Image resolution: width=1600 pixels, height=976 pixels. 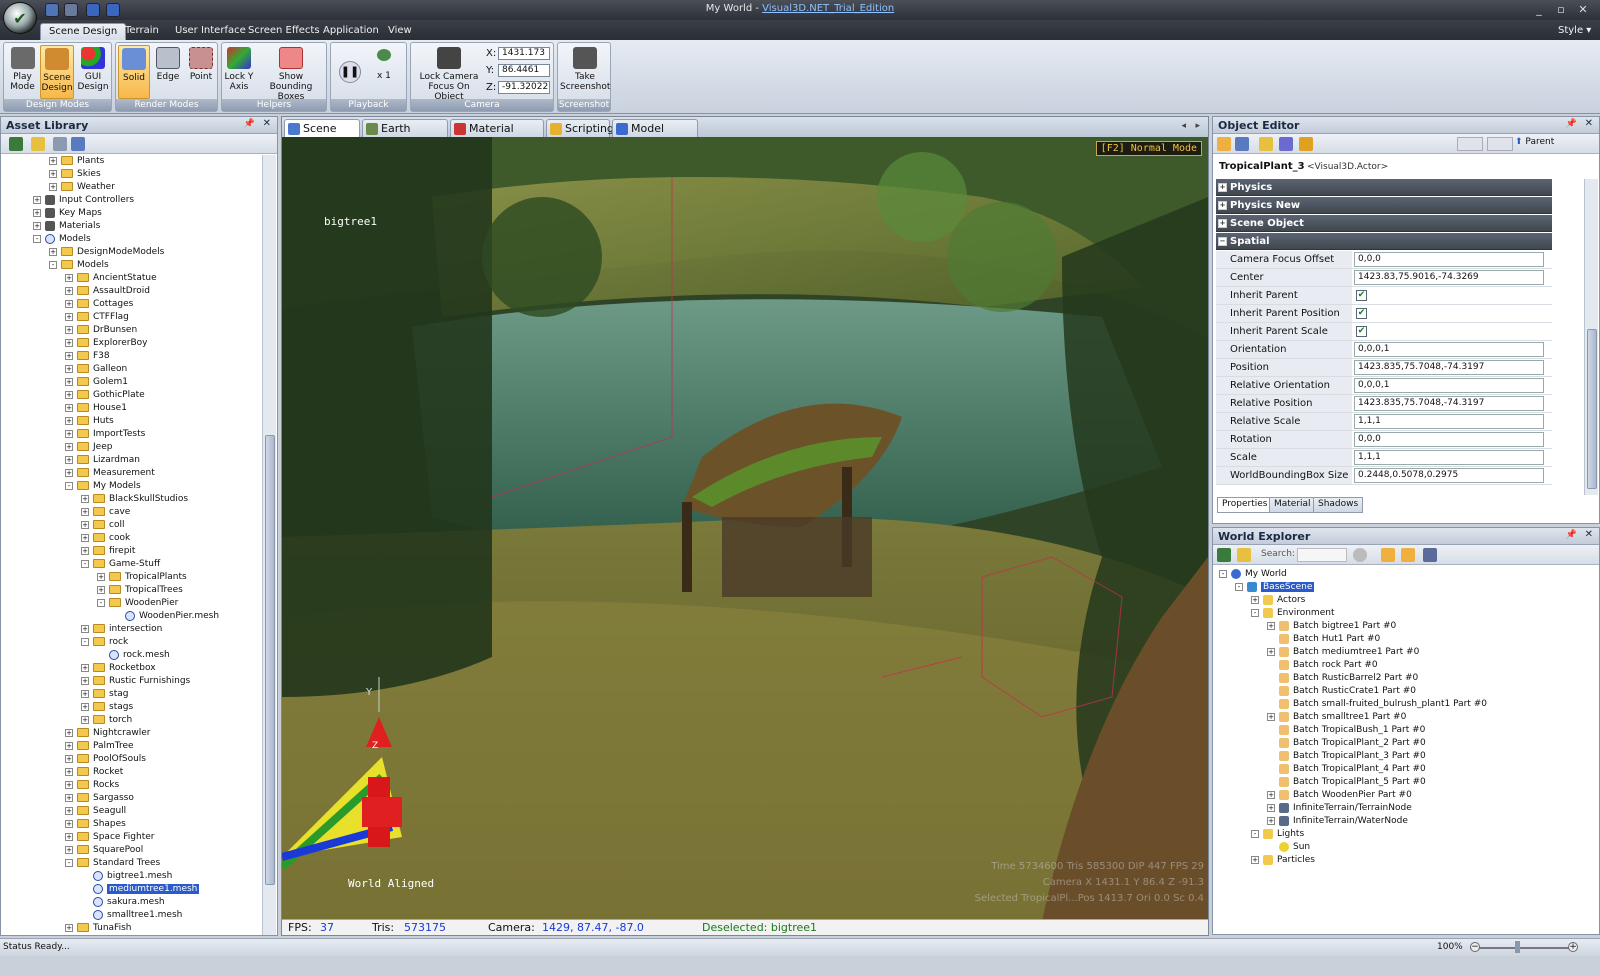 I want to click on lightning-icon, so click(x=1306, y=144).